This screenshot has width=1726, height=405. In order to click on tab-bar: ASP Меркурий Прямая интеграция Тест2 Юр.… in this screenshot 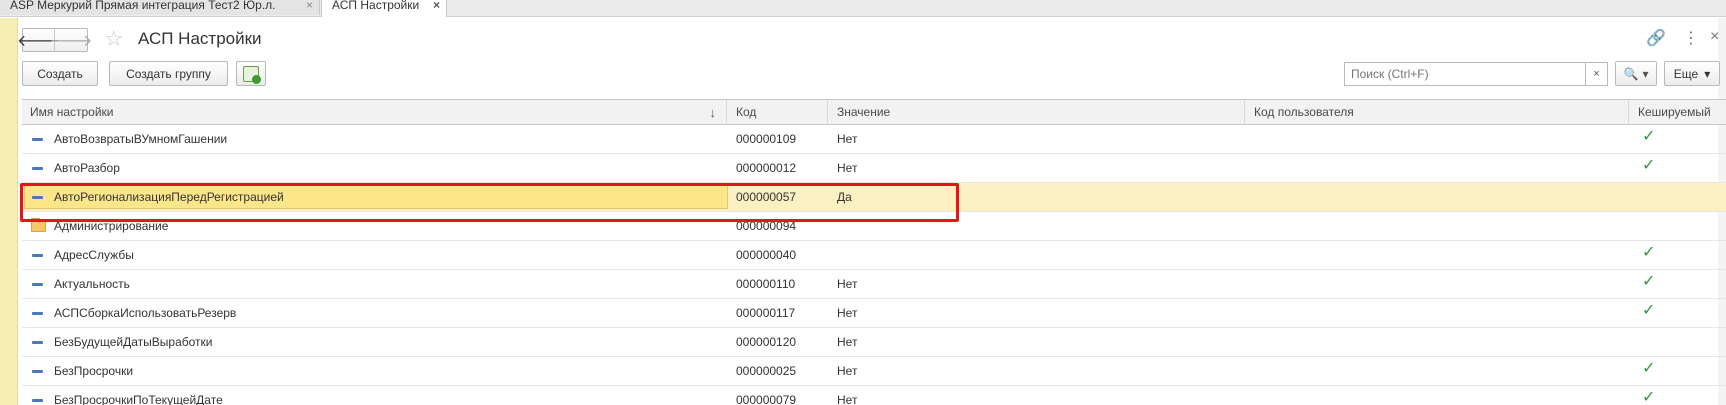, I will do `click(863, 8)`.